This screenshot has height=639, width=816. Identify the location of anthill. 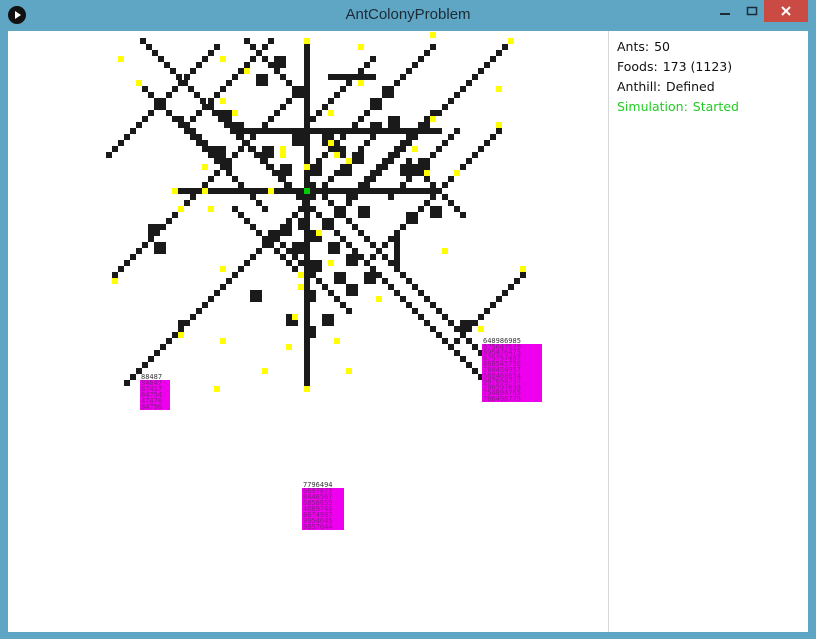
(307, 191).